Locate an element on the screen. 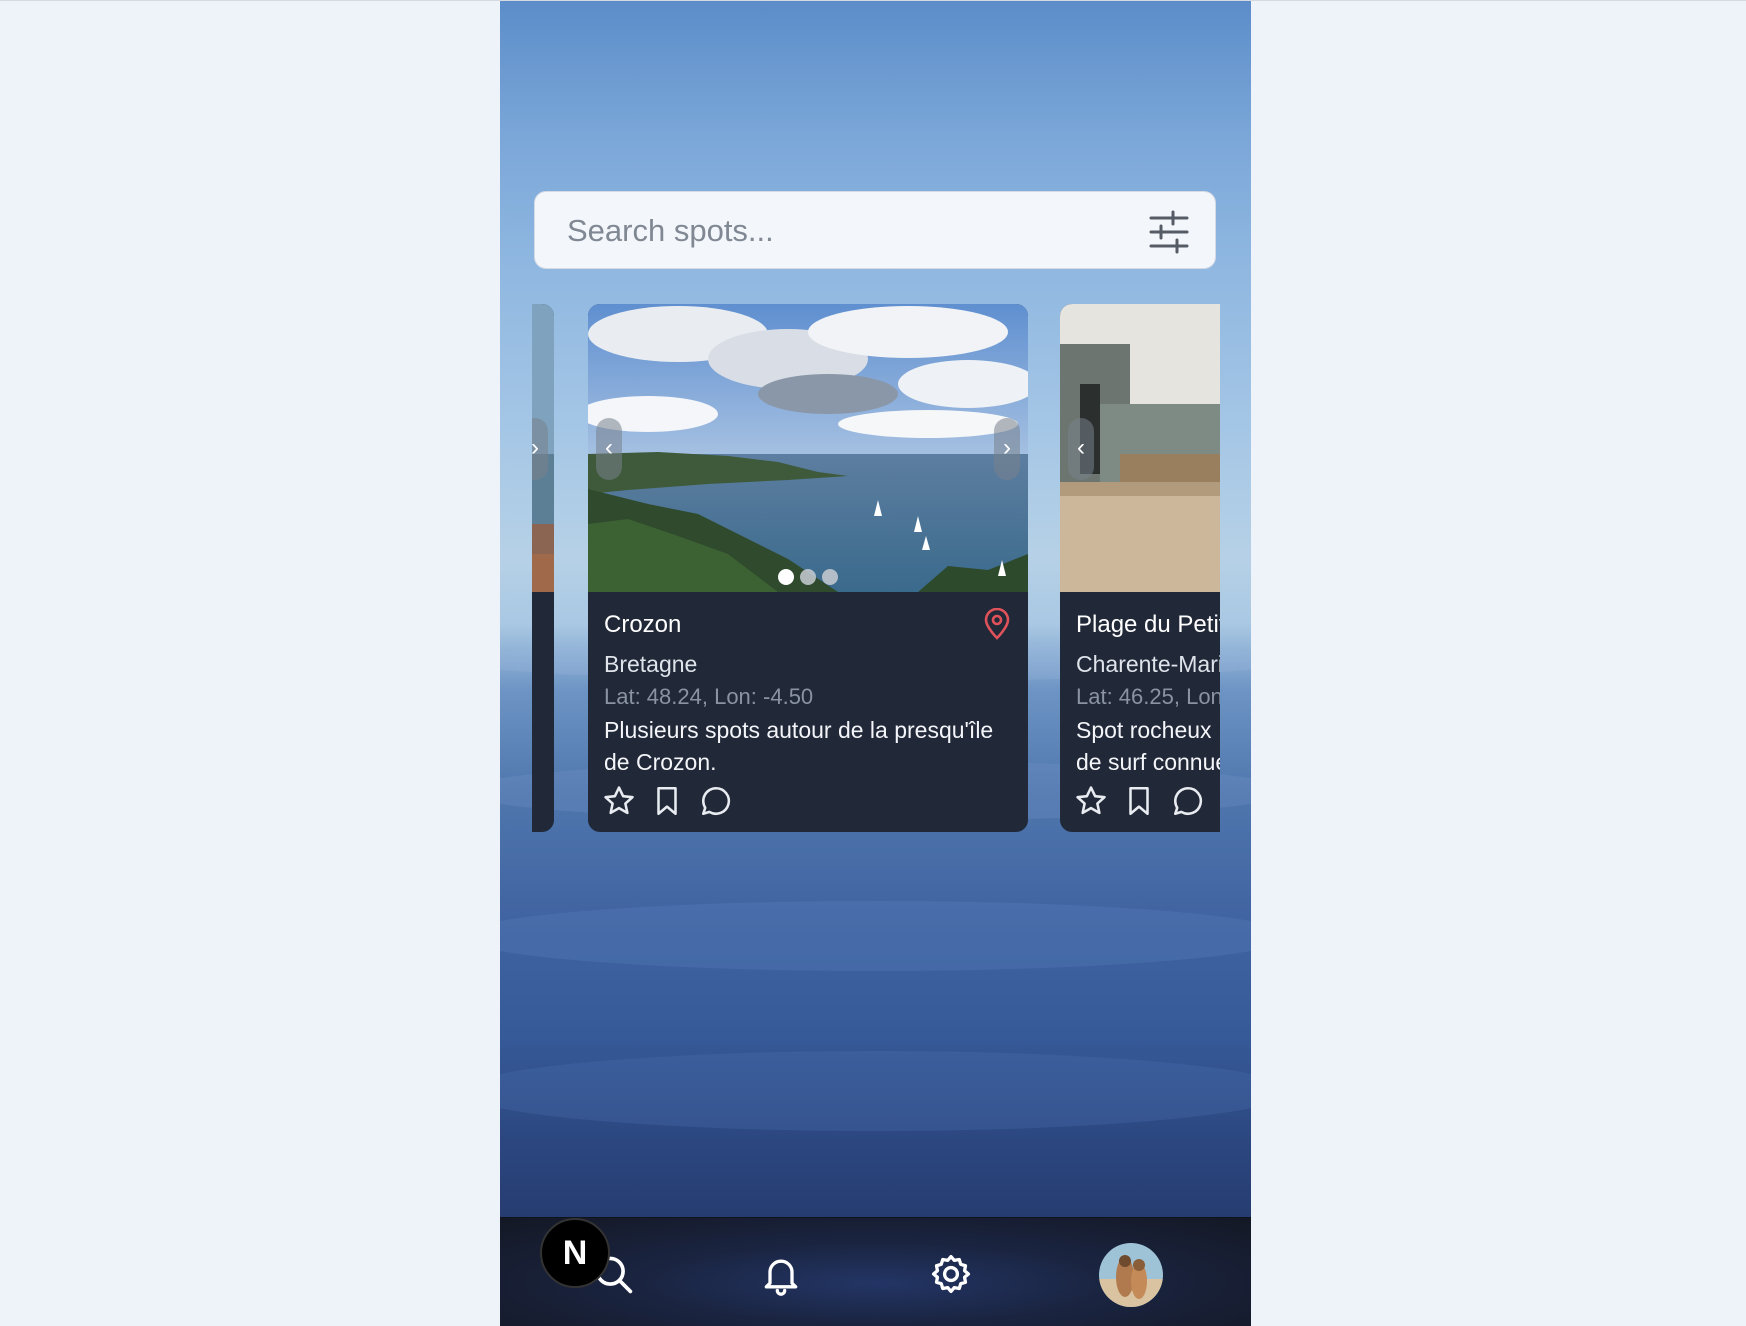  spot-card-previous: › is located at coordinates (543, 568).